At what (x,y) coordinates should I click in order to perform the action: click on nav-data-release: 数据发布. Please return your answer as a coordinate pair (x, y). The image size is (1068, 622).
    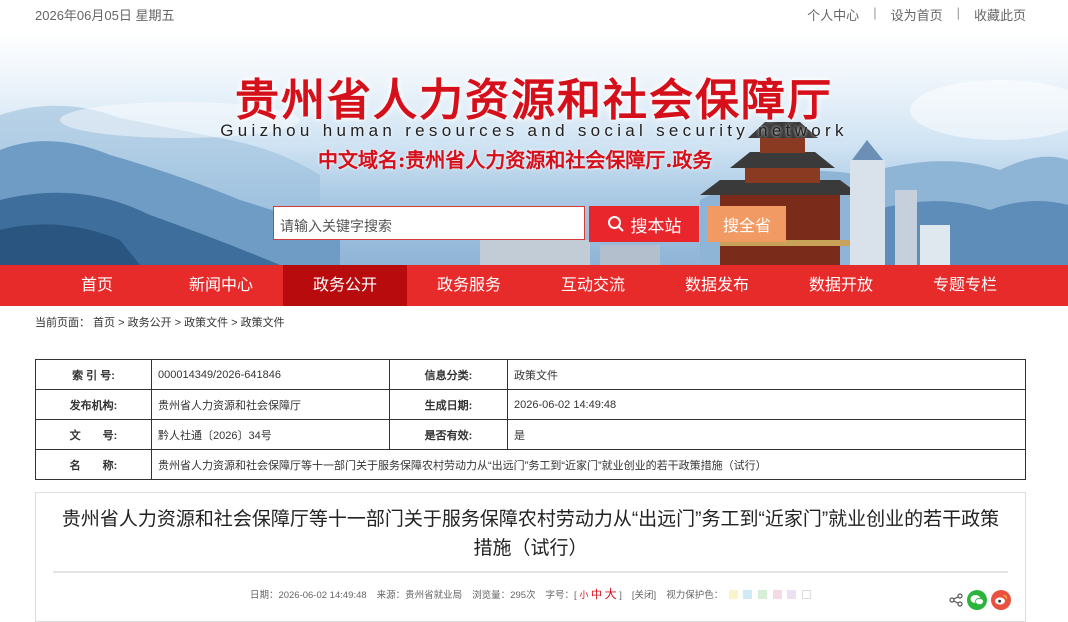
    Looking at the image, I should click on (717, 285).